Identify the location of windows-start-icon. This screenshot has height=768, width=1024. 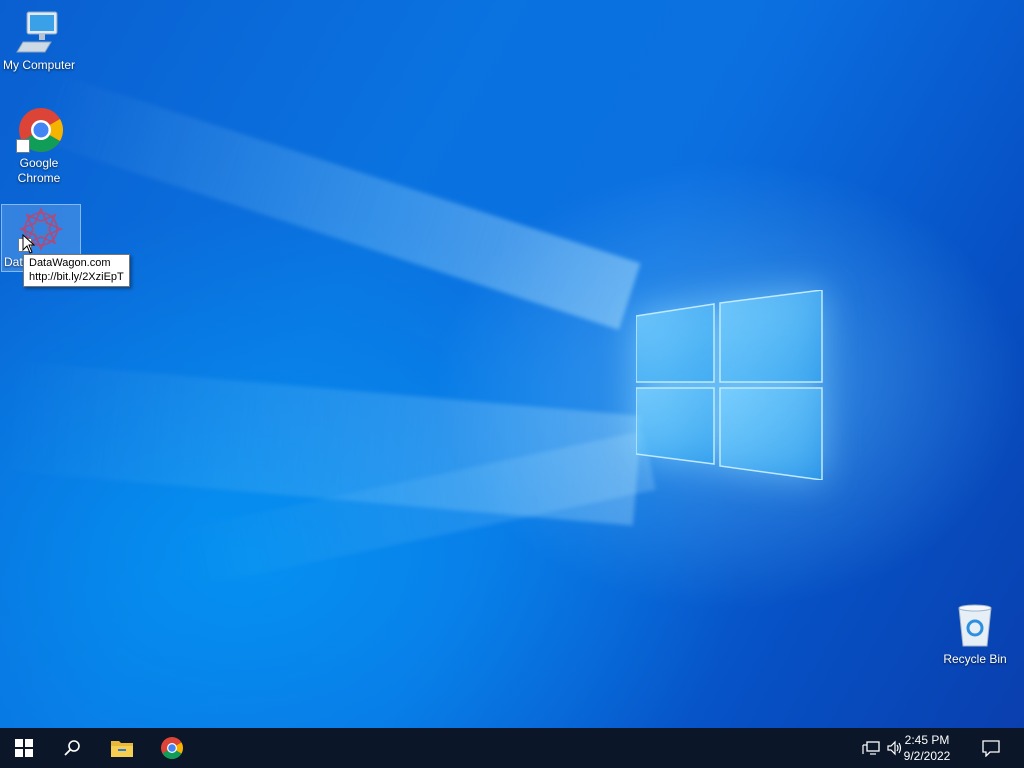
(24, 748).